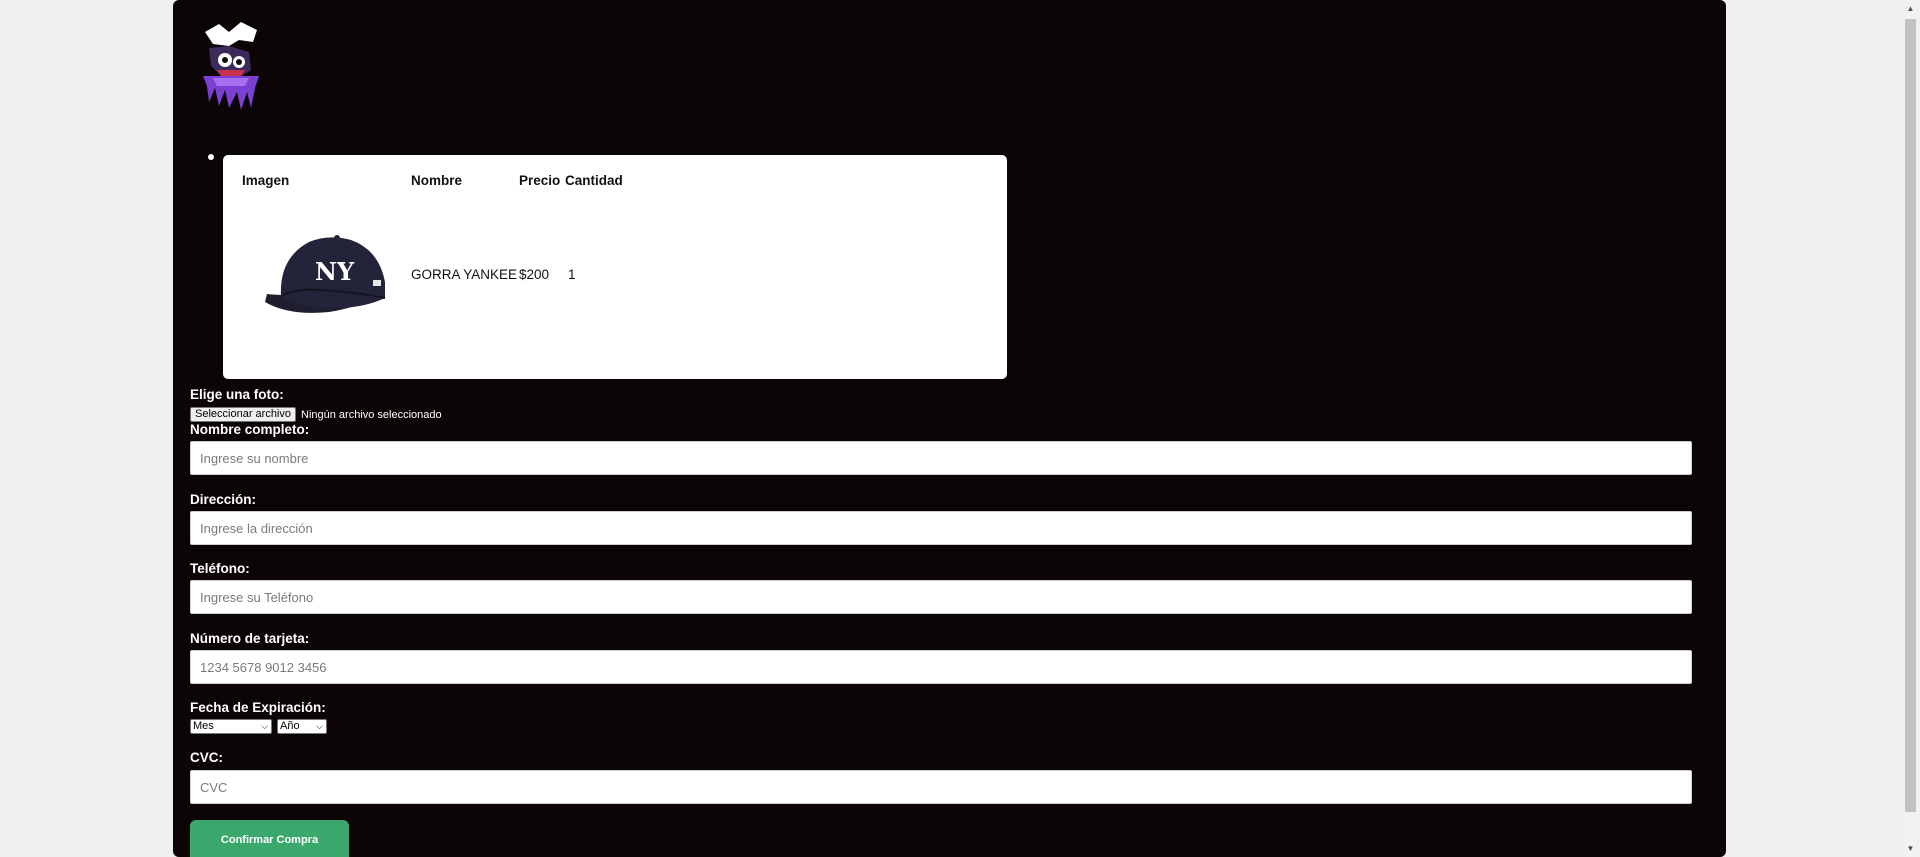  Describe the element at coordinates (302, 726) in the screenshot. I see `year-select: Año ⌵` at that location.